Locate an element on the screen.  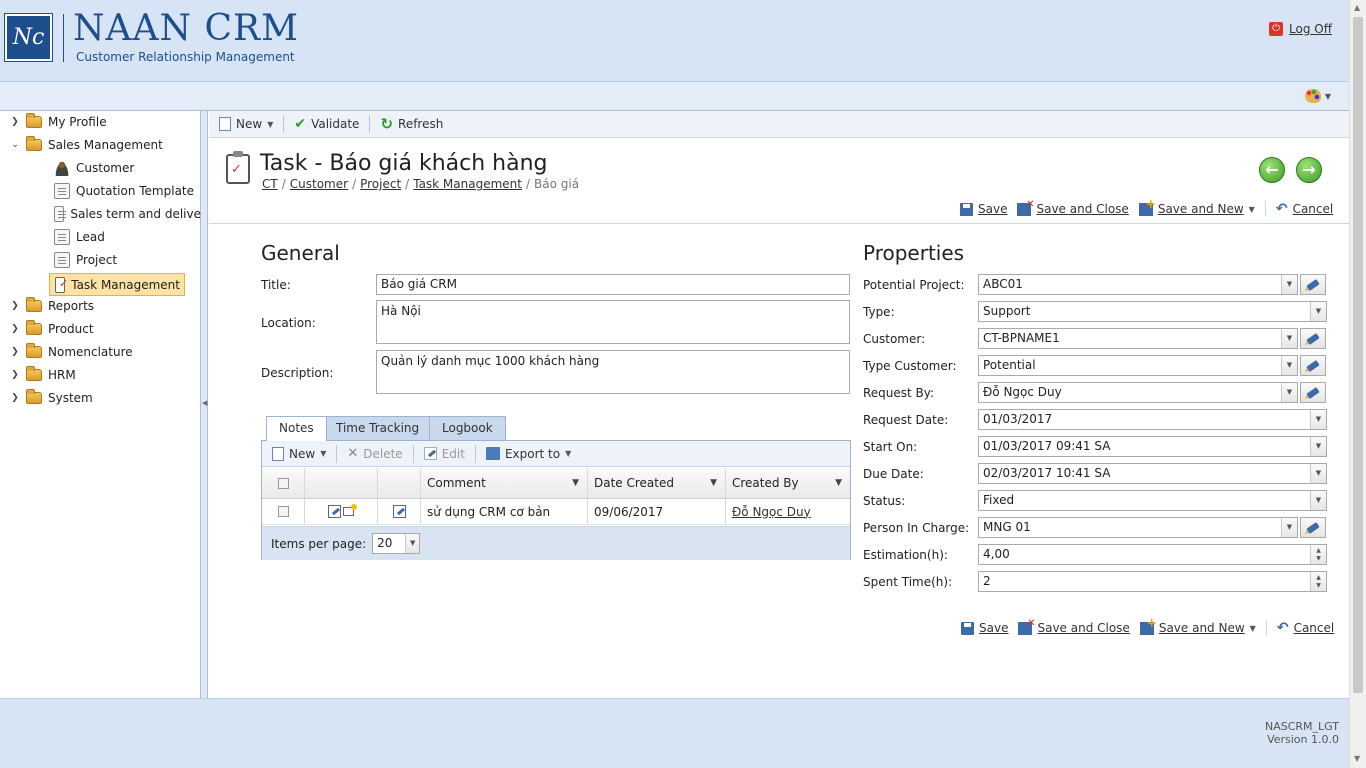
tab-logbook: Logbook is located at coordinates (467, 428).